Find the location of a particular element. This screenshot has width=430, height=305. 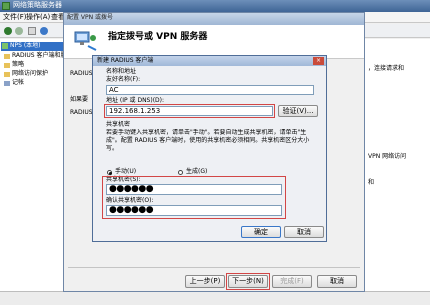

manual-radio-label: 手动(U) is located at coordinates (125, 172).